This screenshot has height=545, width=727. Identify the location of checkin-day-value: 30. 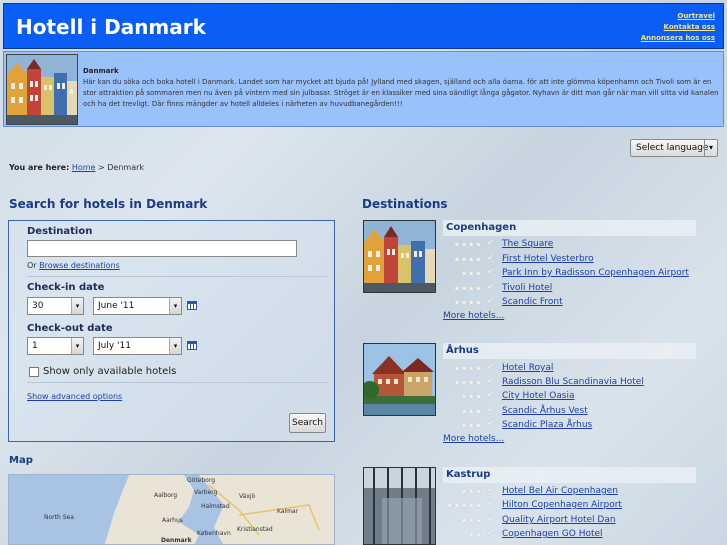
(38, 306).